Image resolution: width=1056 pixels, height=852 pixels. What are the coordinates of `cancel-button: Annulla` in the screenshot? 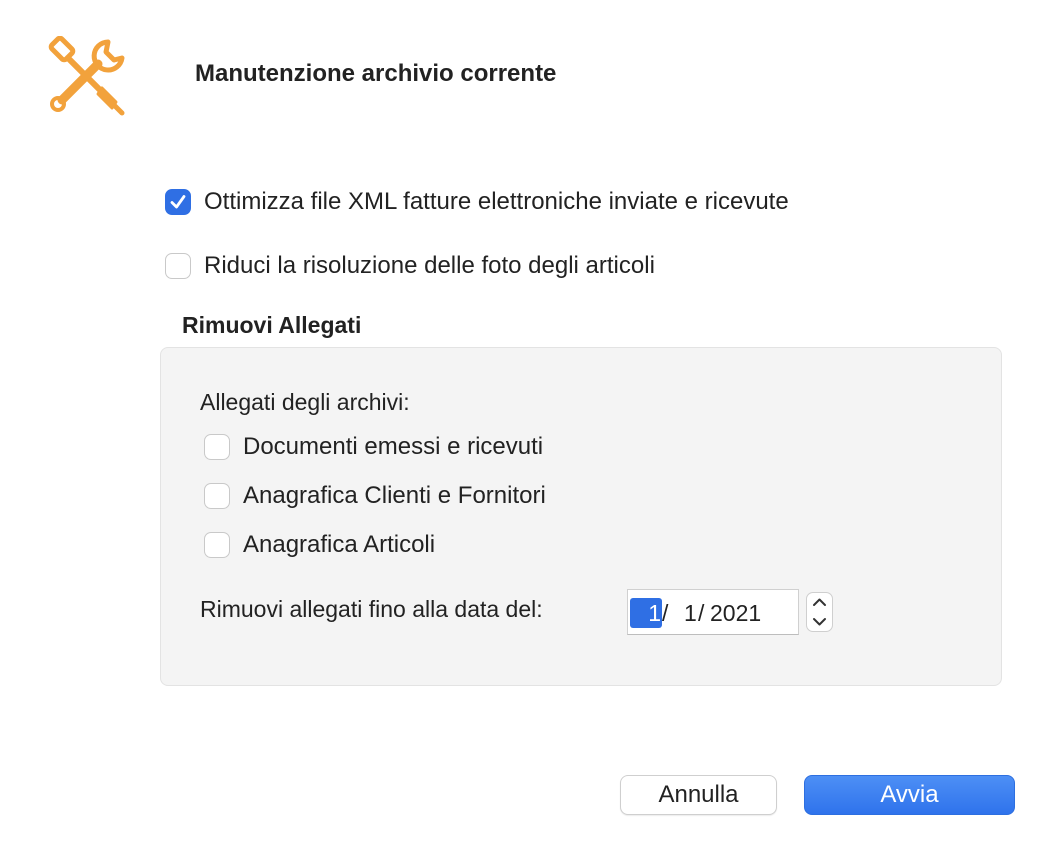 It's located at (698, 795).